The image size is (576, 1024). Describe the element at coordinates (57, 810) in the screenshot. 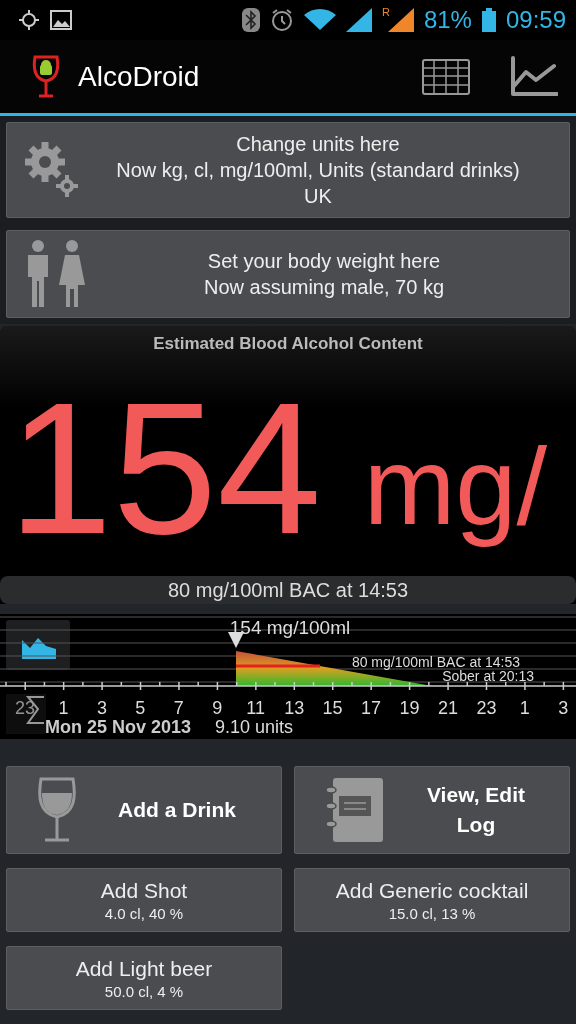

I see `wine-glass-icon` at that location.